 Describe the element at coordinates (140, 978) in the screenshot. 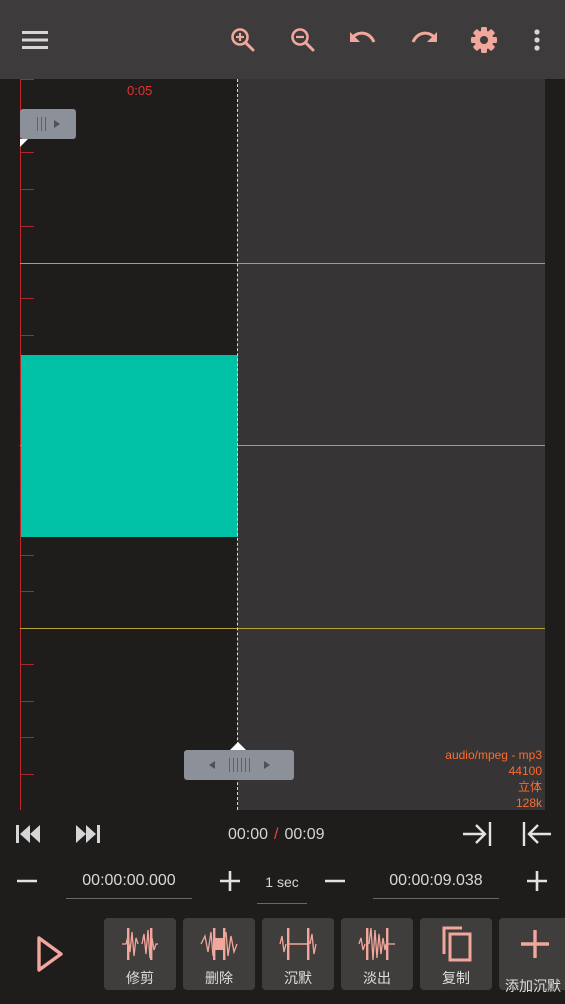

I see `trim-label: 修剪` at that location.